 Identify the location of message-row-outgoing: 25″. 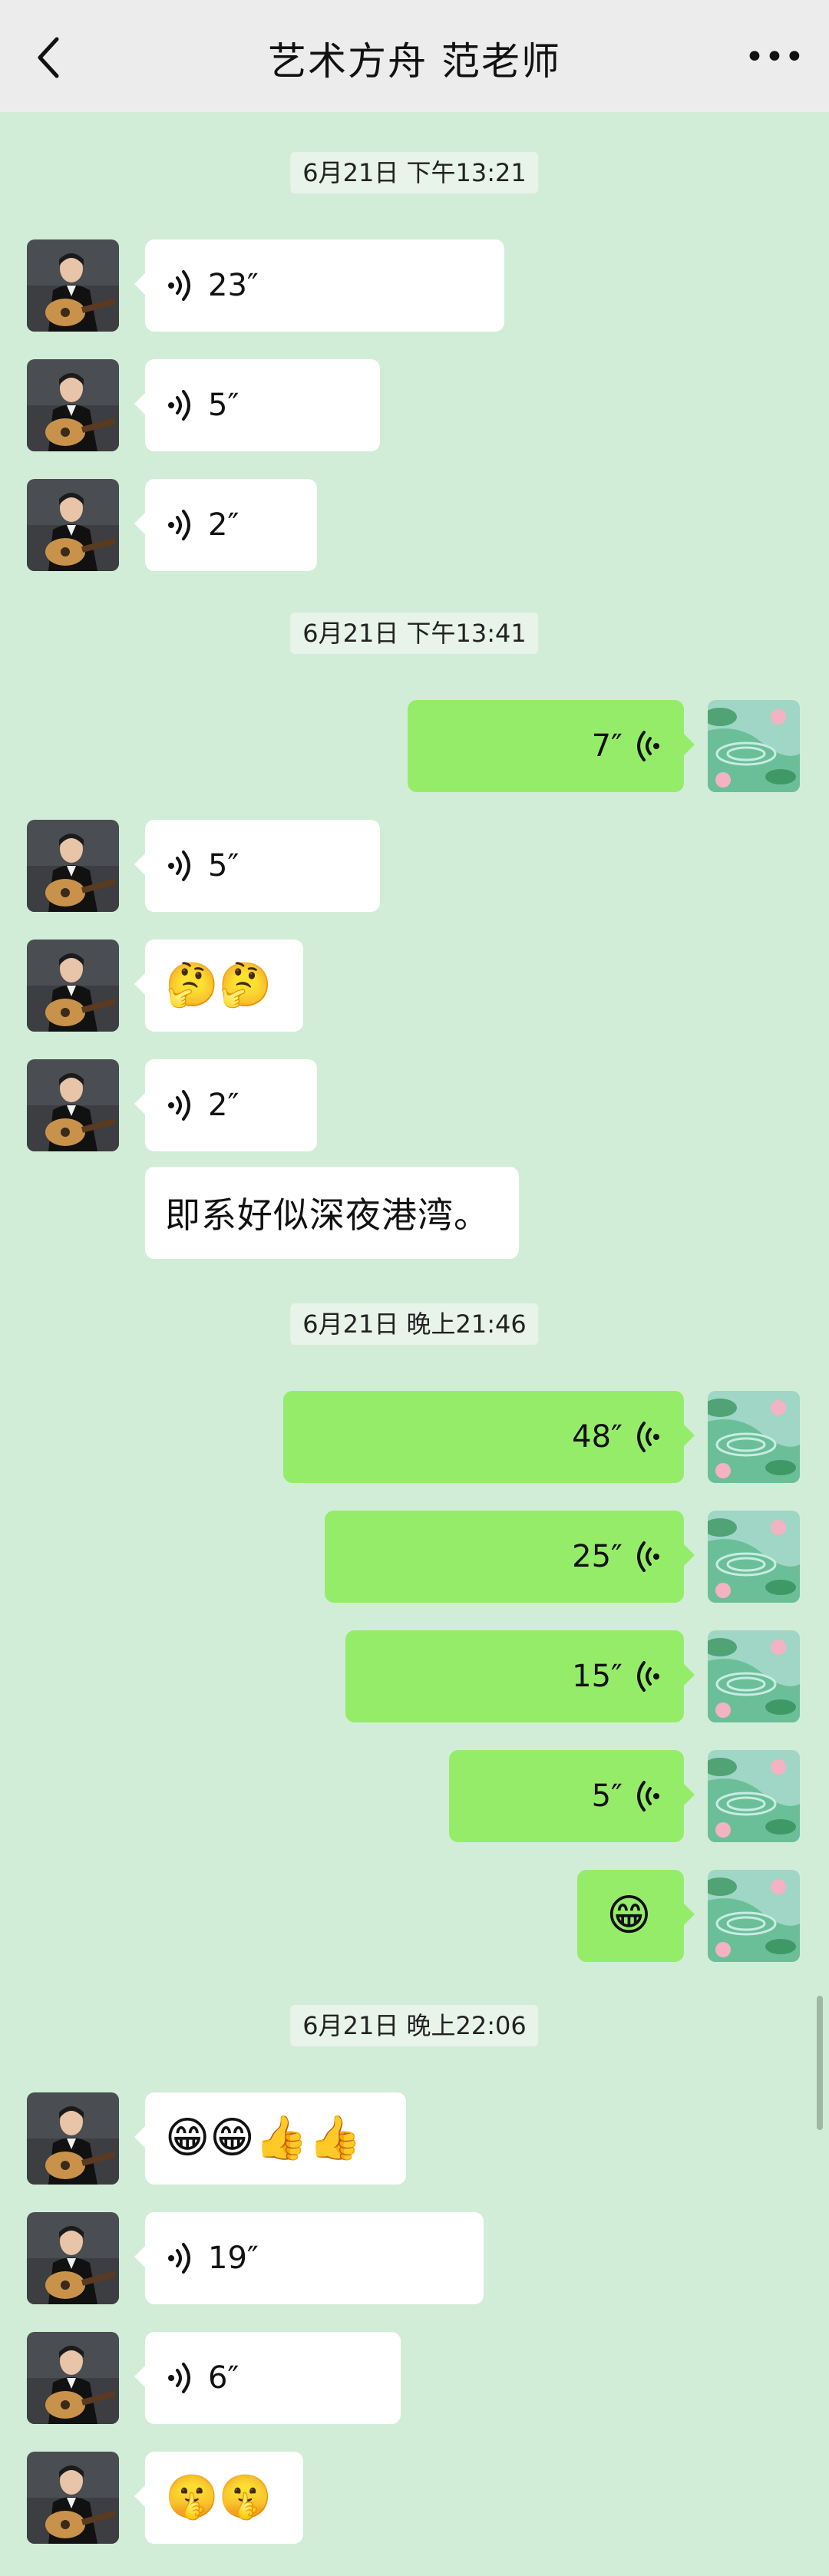
(414, 1557).